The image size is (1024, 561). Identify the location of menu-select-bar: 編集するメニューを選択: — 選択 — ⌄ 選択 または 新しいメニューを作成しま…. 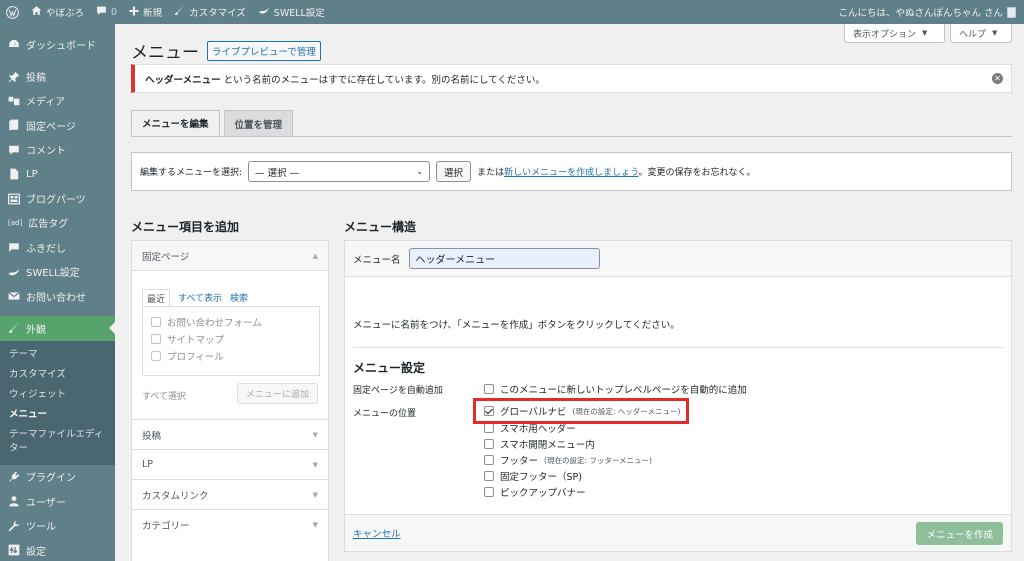
(571, 171).